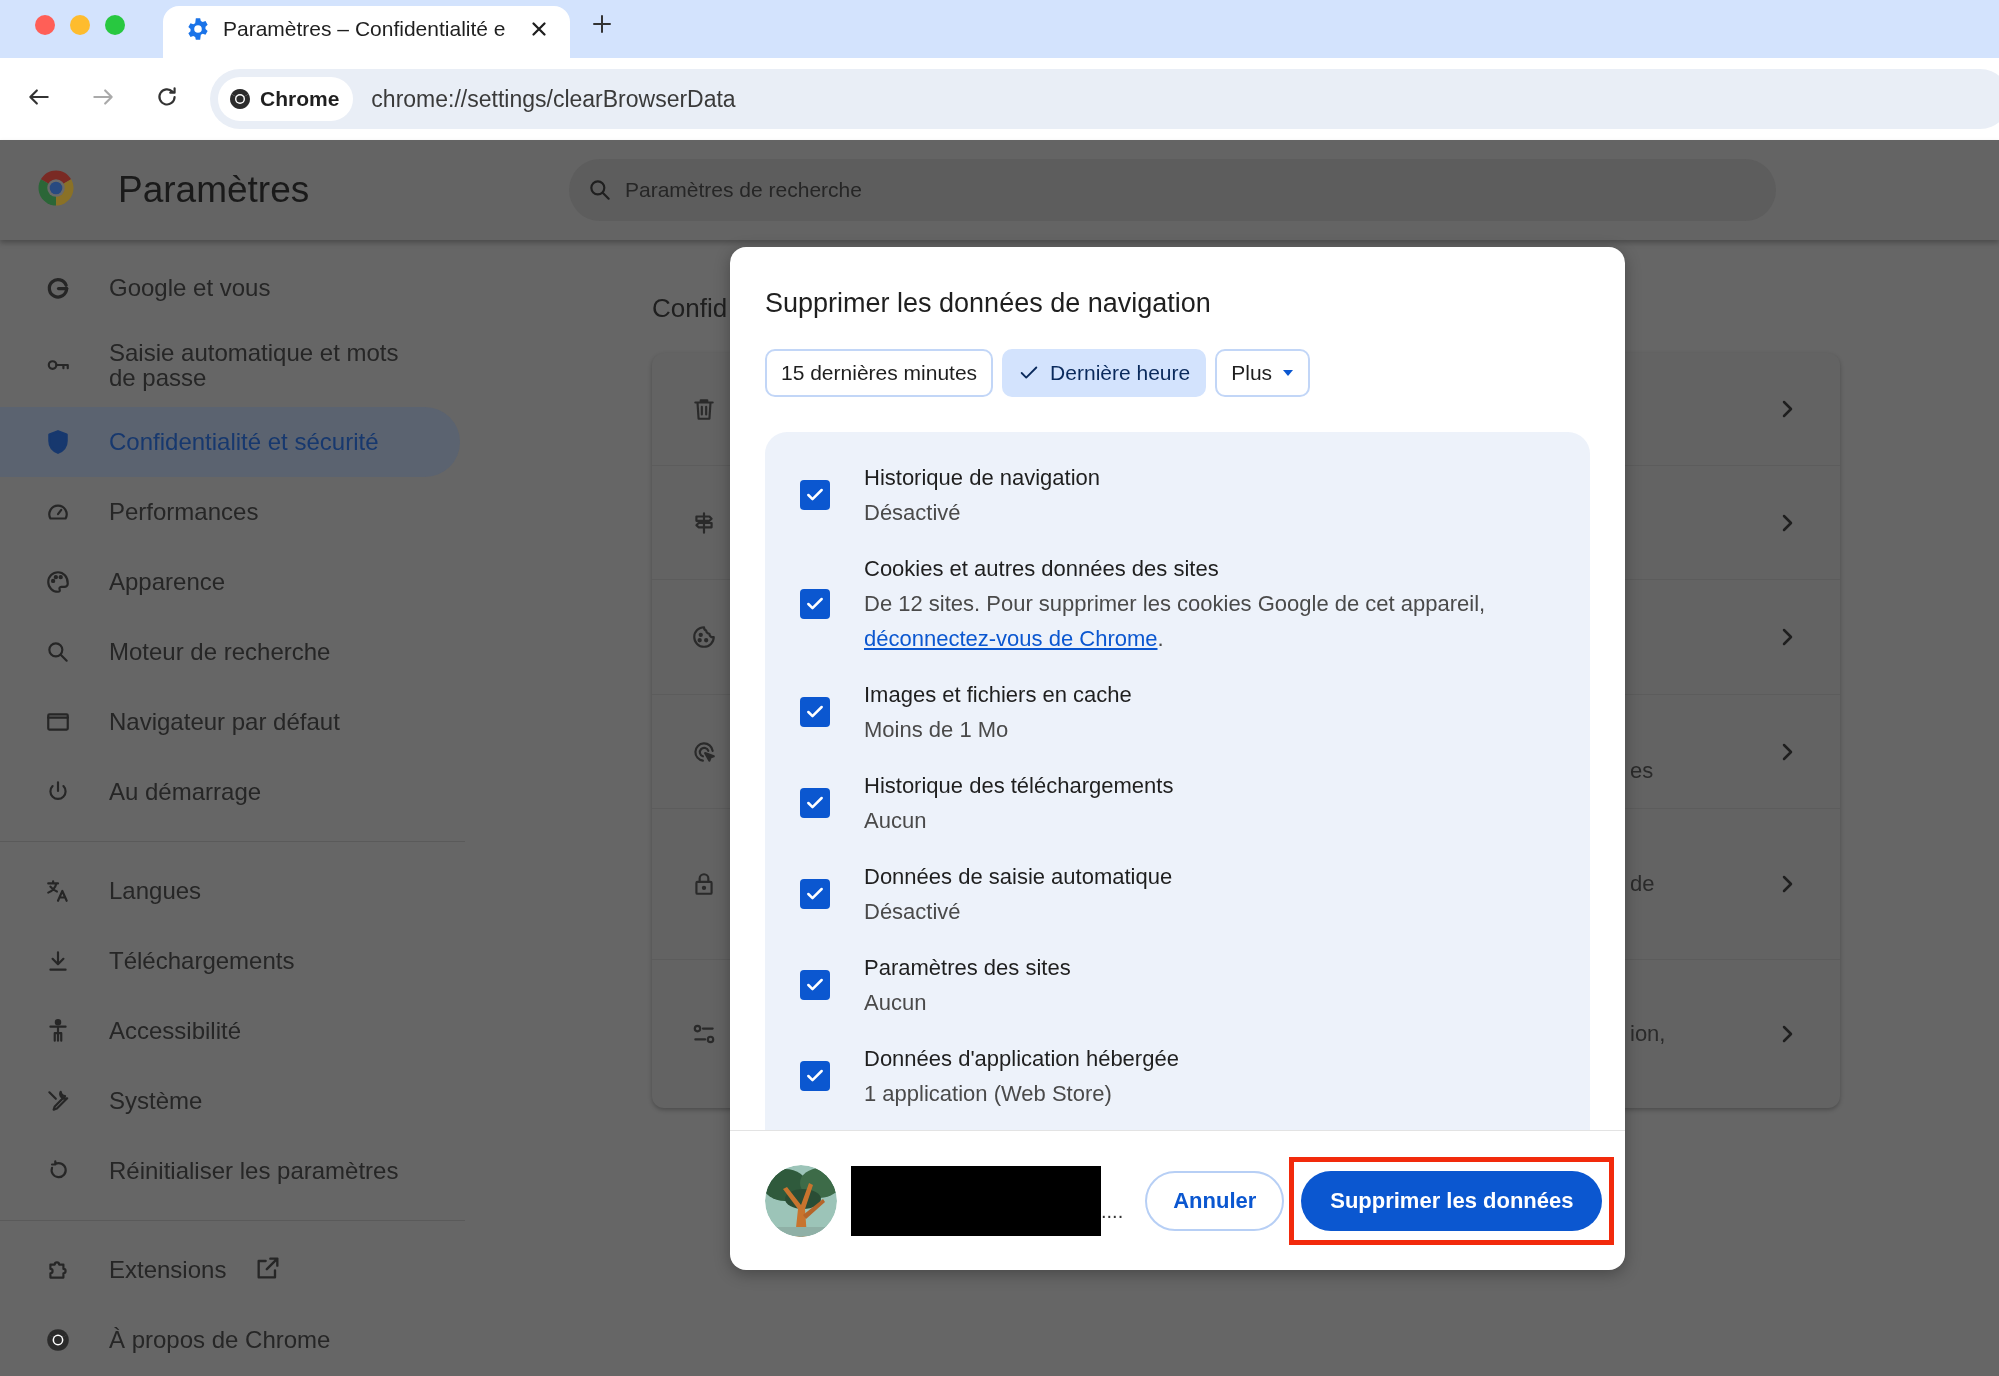 The width and height of the screenshot is (1999, 1376). Describe the element at coordinates (58, 891) in the screenshot. I see `translate-icon` at that location.